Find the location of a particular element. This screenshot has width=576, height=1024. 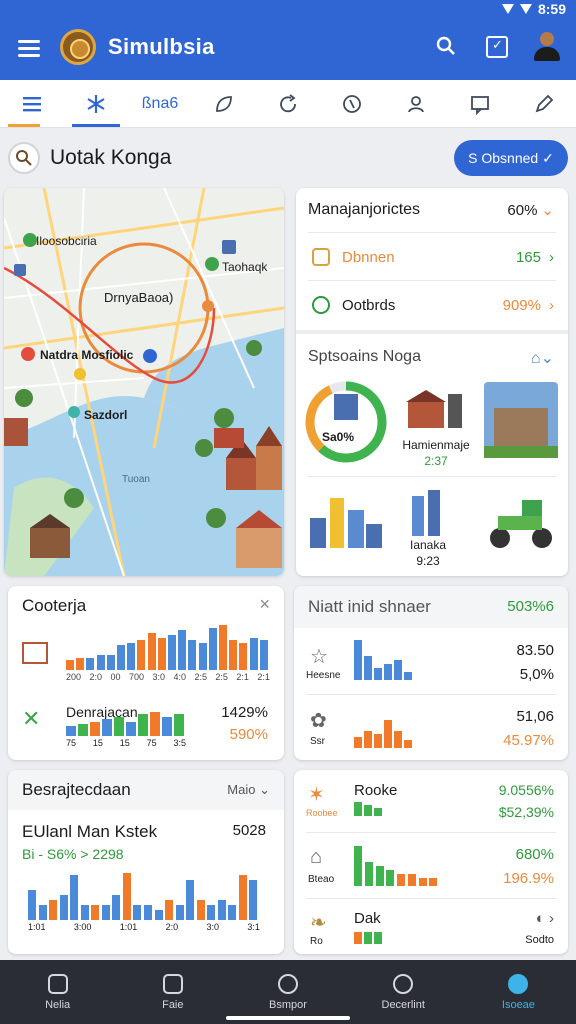

house-icon: ⌂ is located at coordinates (316, 857).